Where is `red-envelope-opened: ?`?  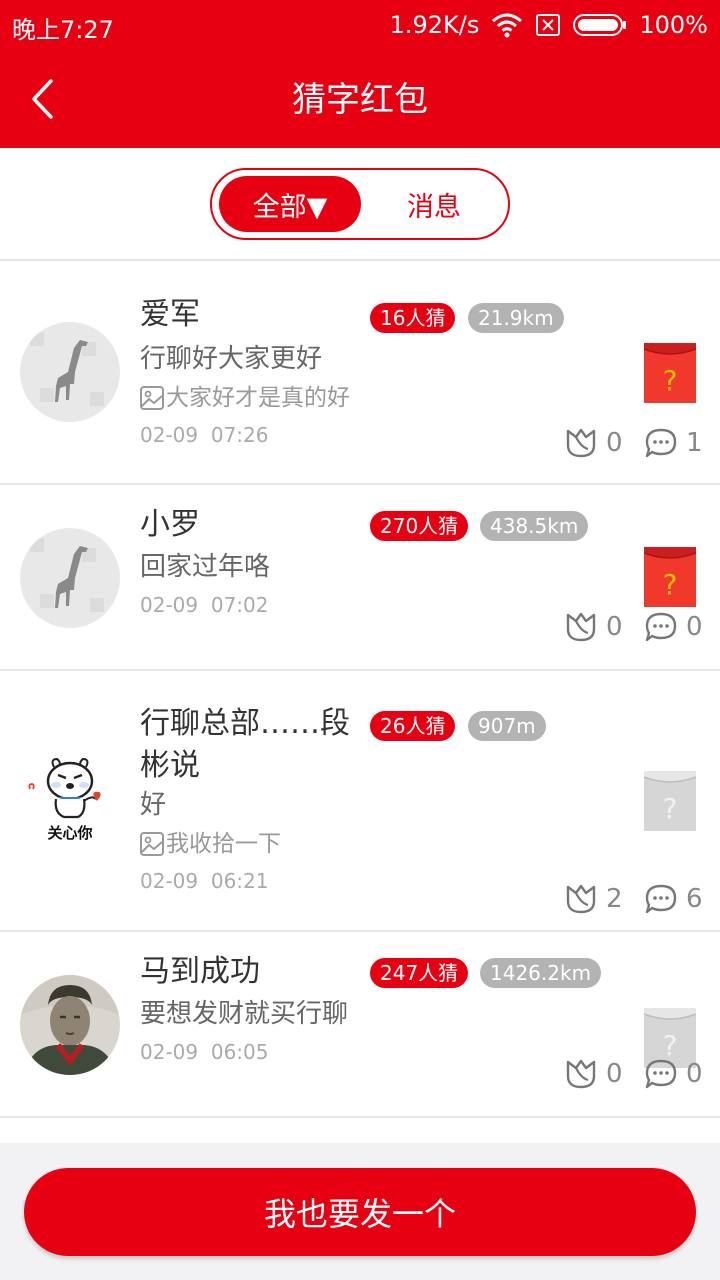 red-envelope-opened: ? is located at coordinates (670, 801).